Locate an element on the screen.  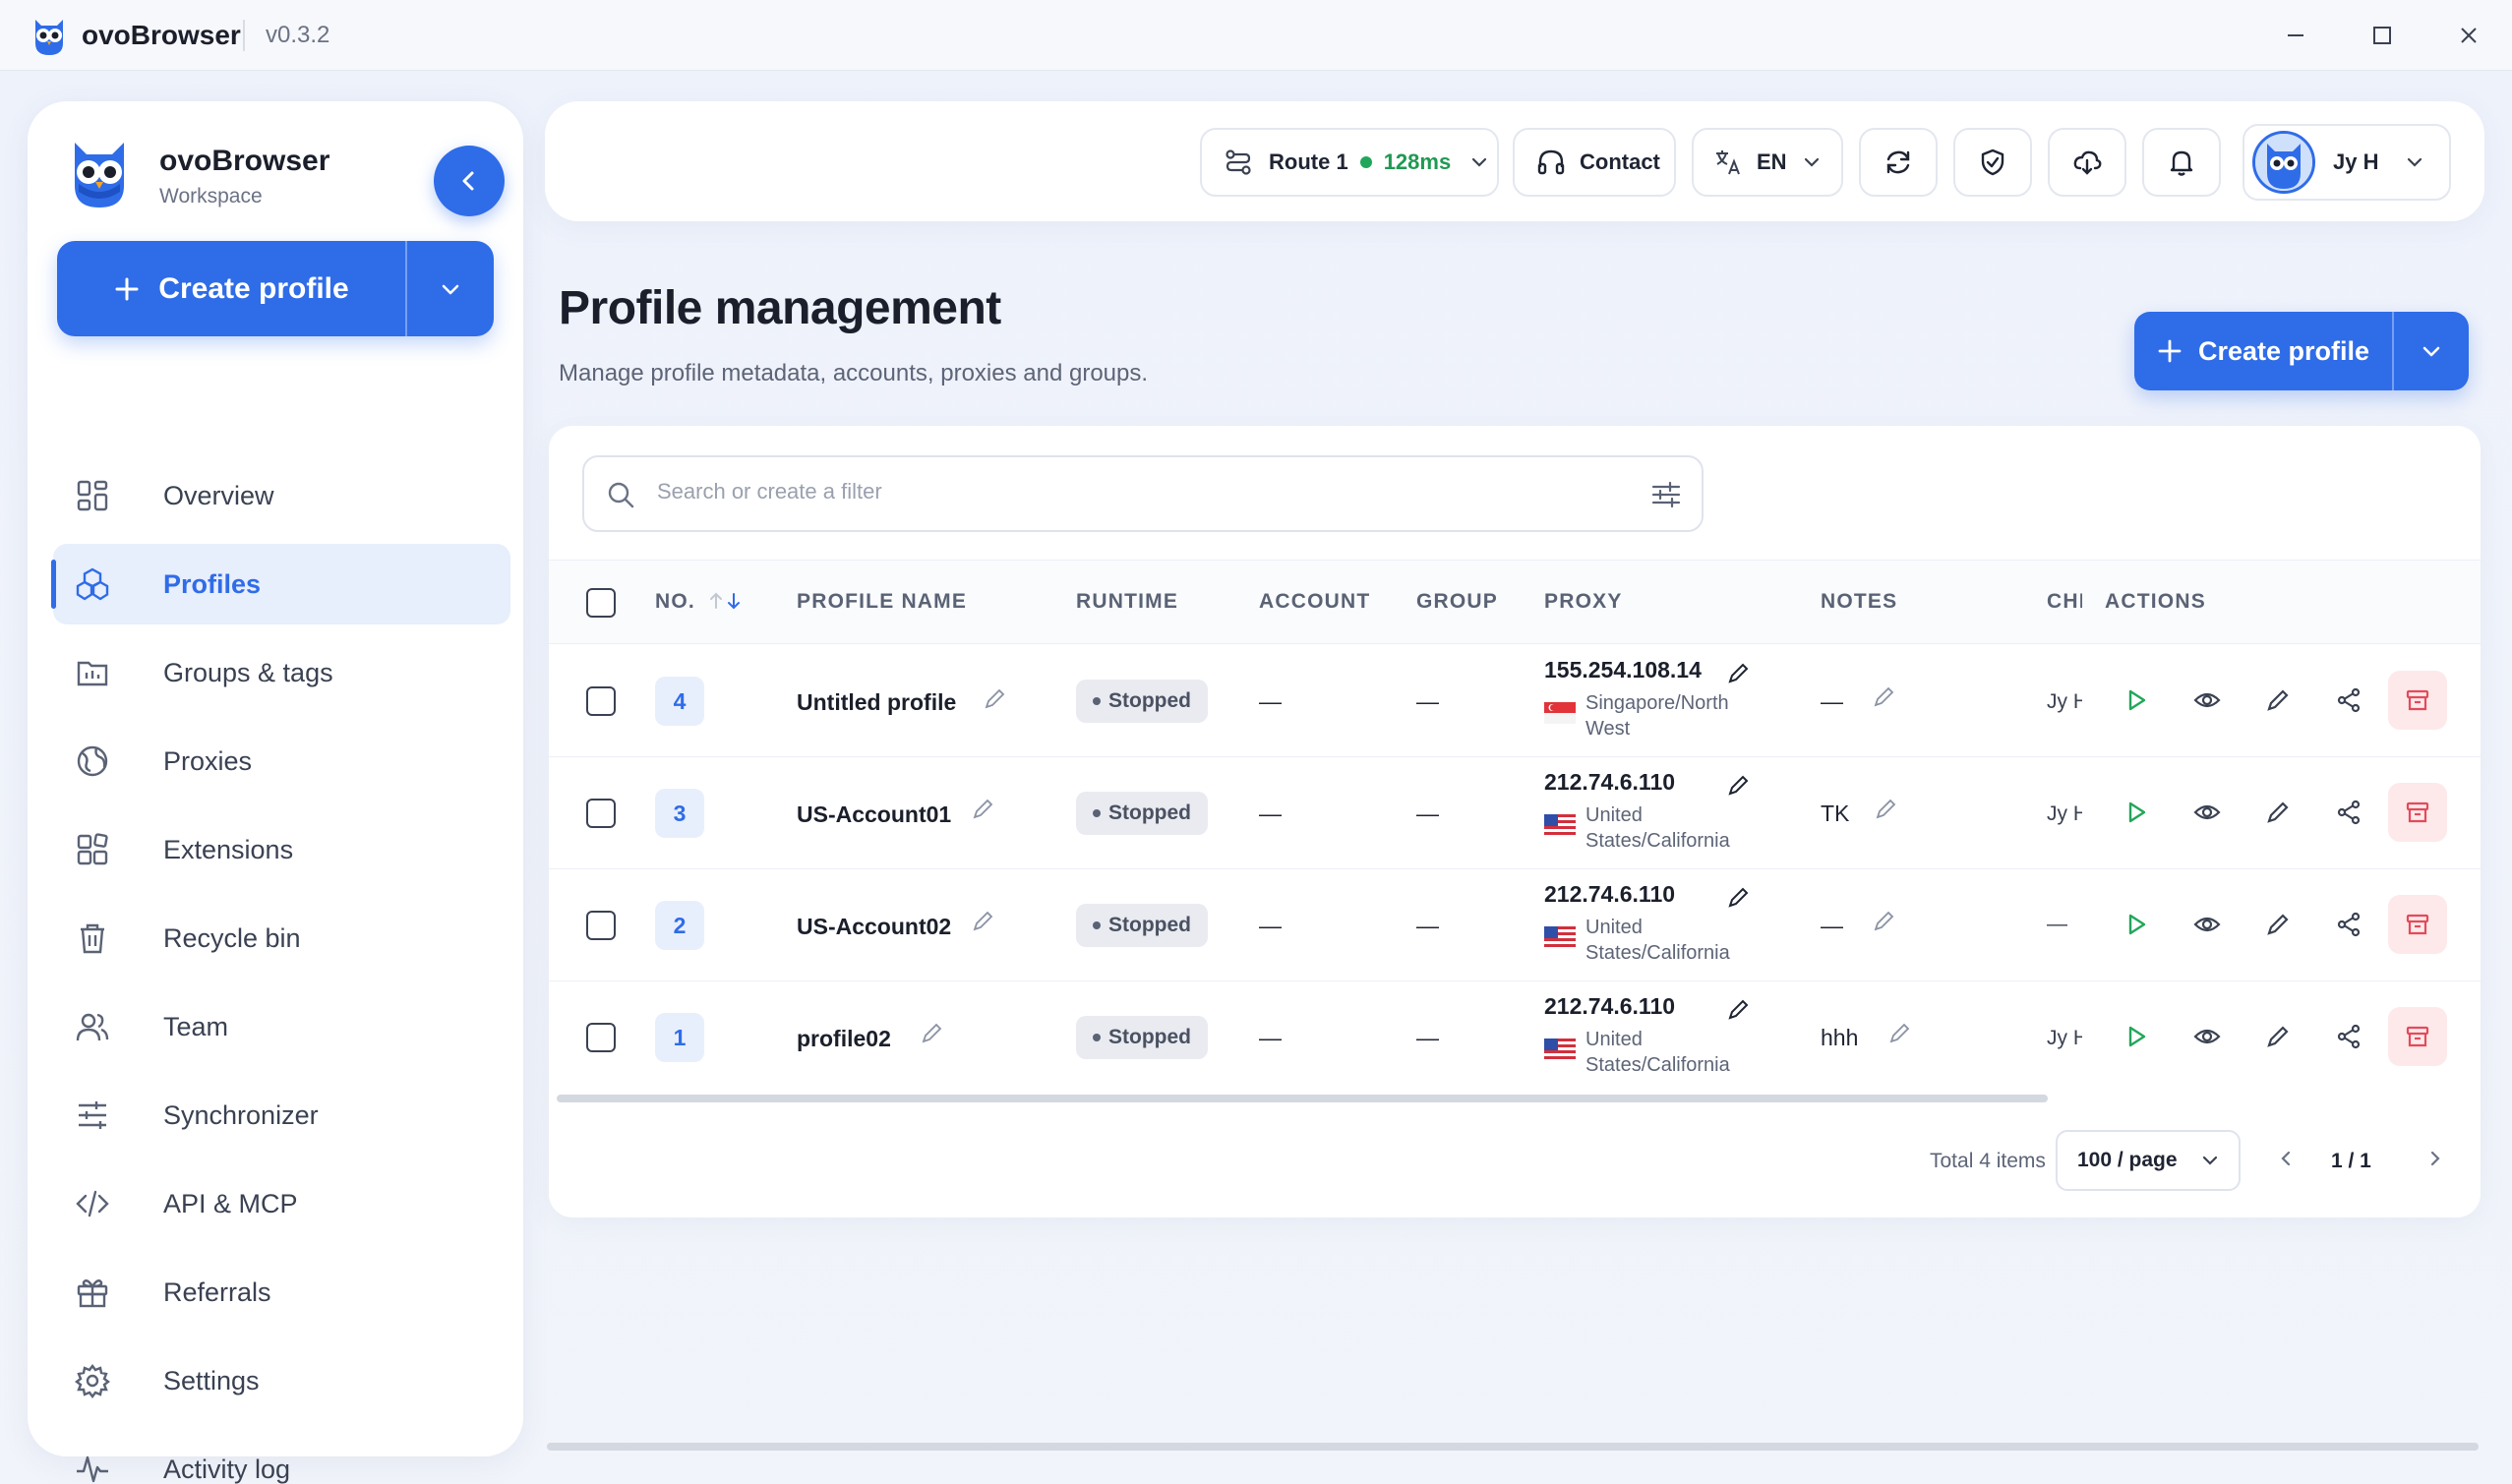
close-button is located at coordinates (2468, 35).